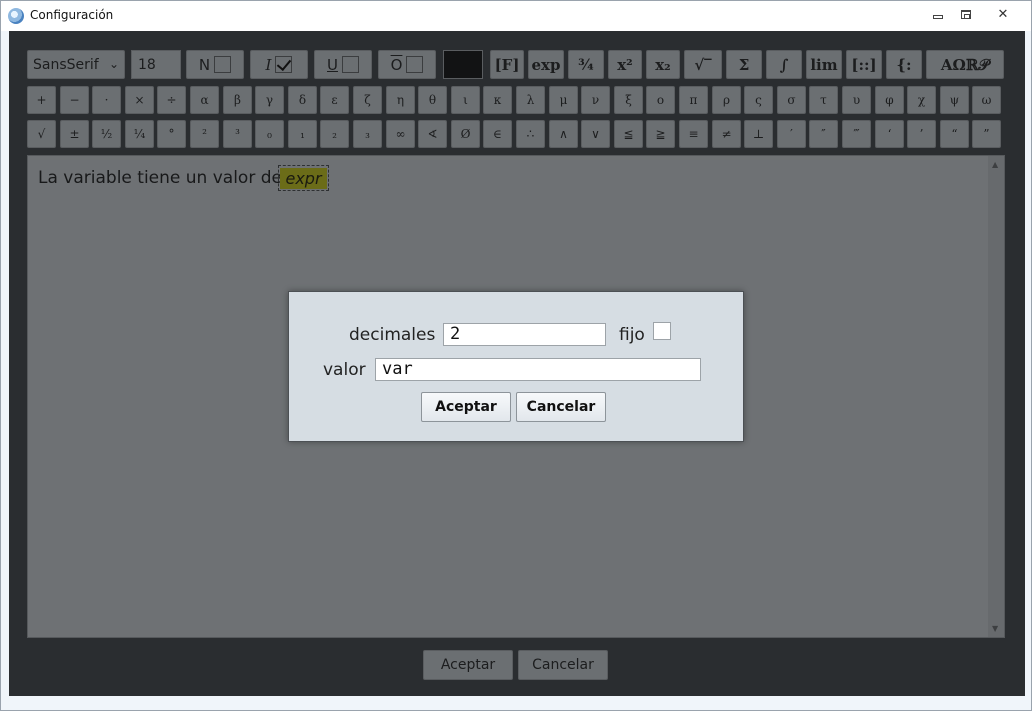 The width and height of the screenshot is (1032, 711). I want to click on symbol-button: δ, so click(302, 100).